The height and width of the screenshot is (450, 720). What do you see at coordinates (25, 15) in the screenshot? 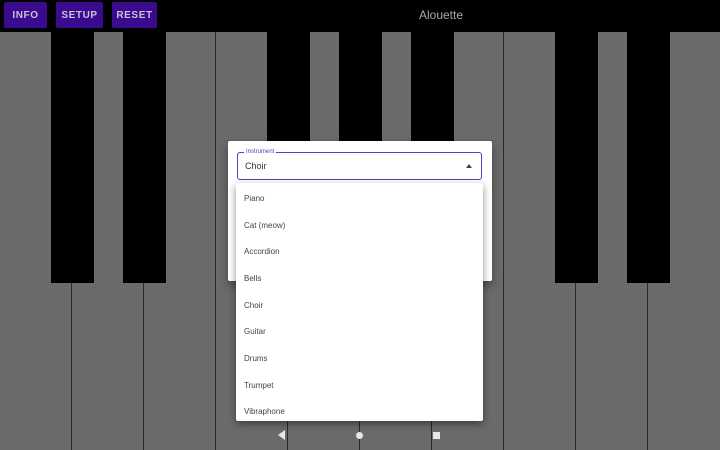
I see `info-button: INFO` at bounding box center [25, 15].